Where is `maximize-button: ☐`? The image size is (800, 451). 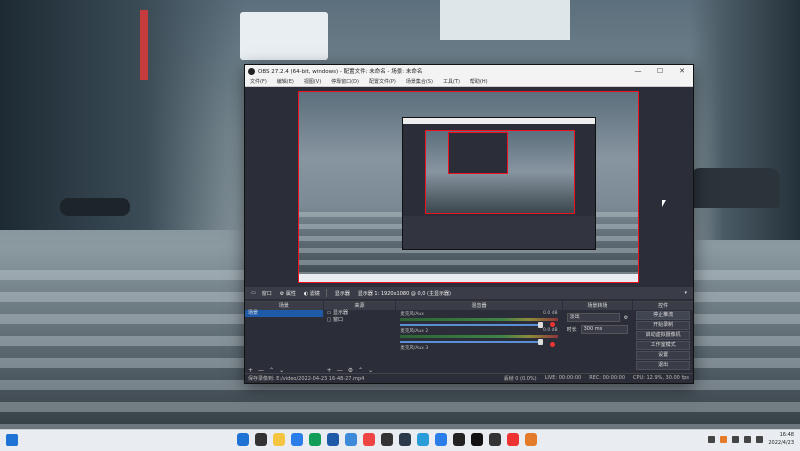 maximize-button: ☐ is located at coordinates (660, 71).